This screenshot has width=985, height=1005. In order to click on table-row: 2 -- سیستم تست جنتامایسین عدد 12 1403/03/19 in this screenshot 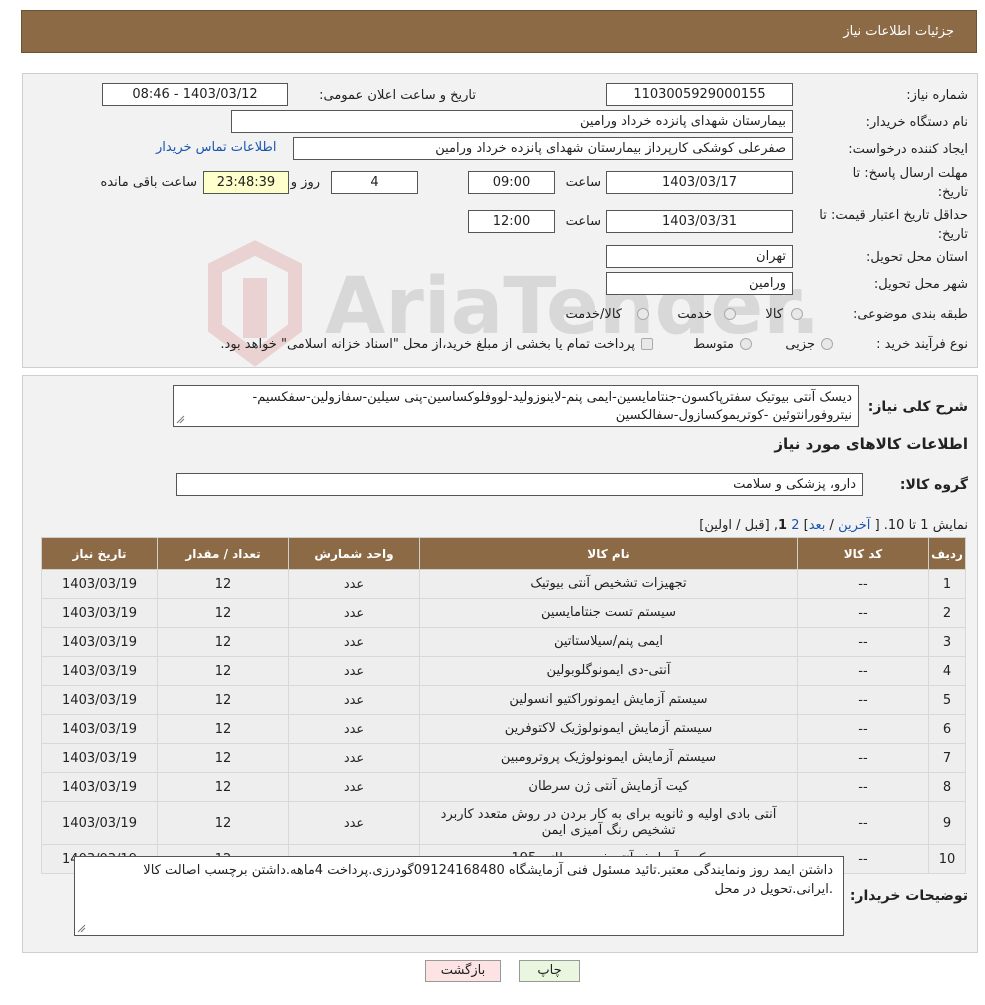, I will do `click(503, 613)`.